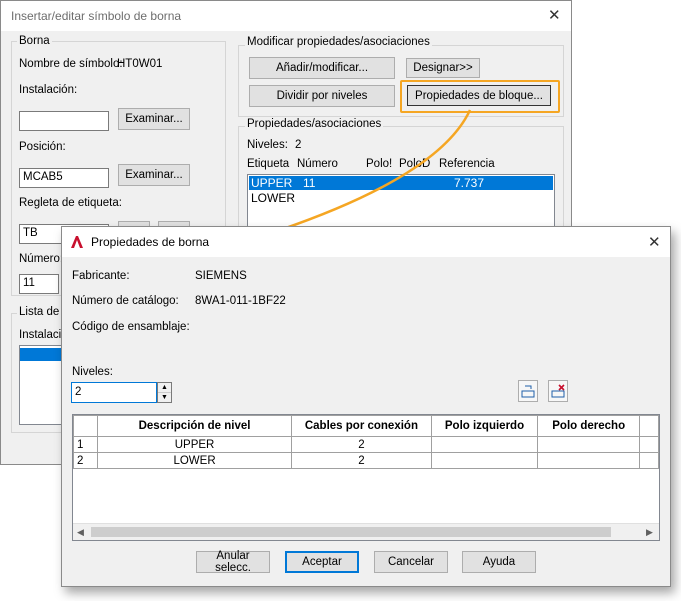  Describe the element at coordinates (351, 532) in the screenshot. I see `scroll-thumb` at that location.